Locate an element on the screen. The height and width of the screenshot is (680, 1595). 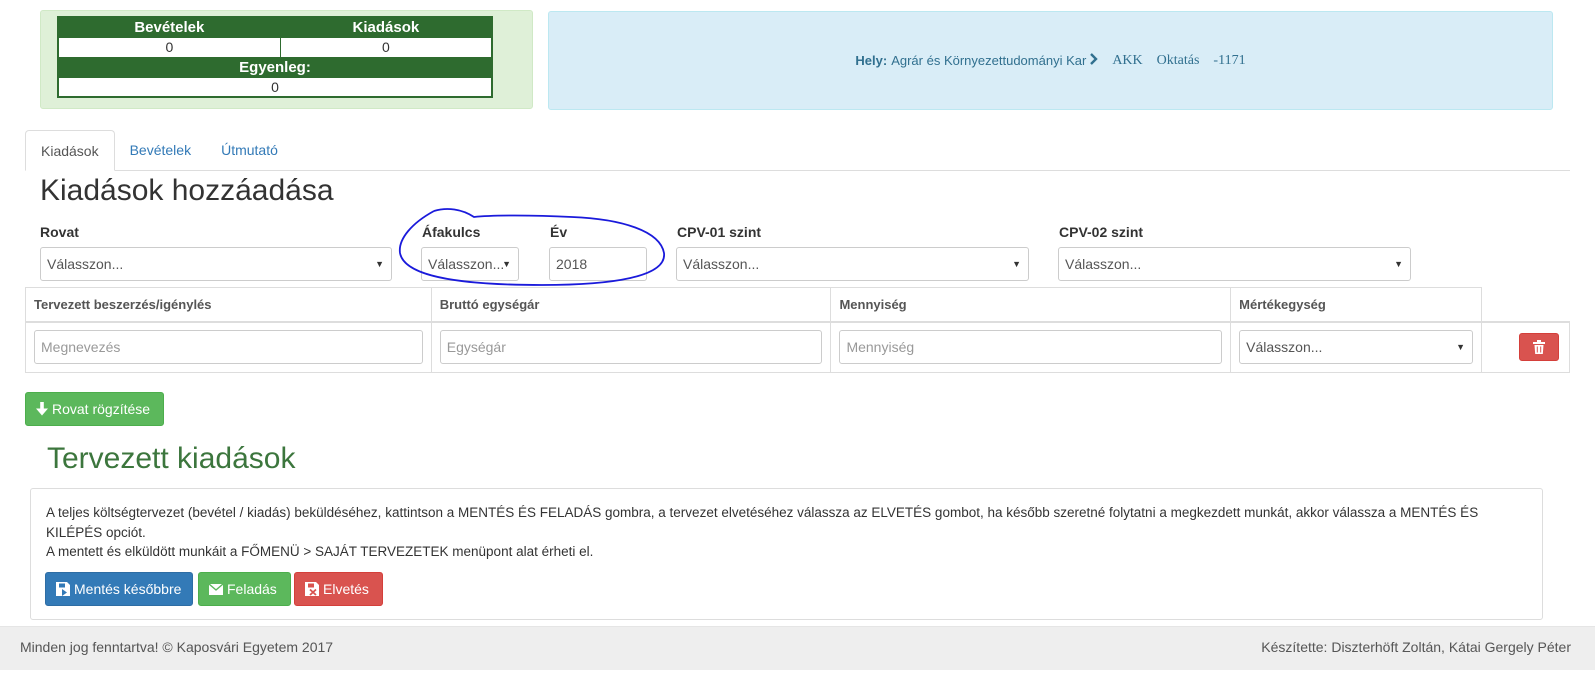
col-header-unit: Mértékegység is located at coordinates (1356, 305).